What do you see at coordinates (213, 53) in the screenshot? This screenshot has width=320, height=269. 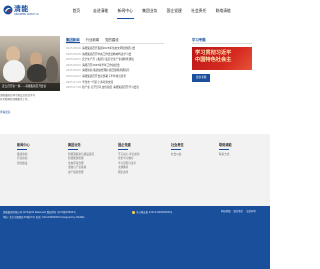 I see `study-banner-line: 学习贯彻习近平` at bounding box center [213, 53].